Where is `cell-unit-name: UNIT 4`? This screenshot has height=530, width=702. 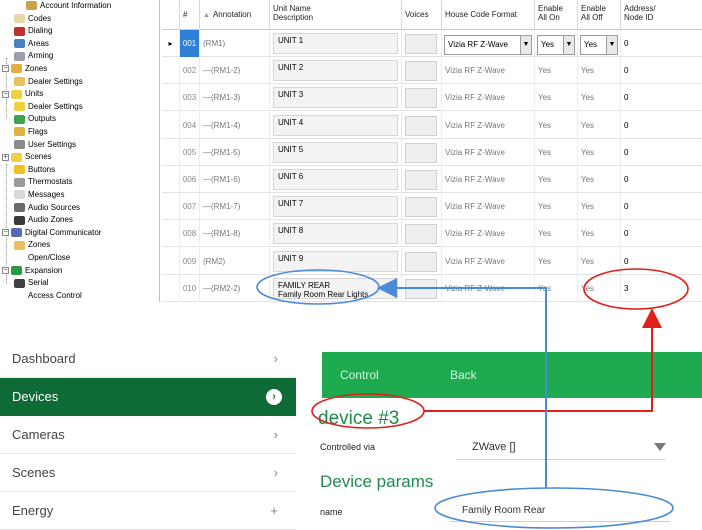
cell-unit-name: UNIT 4 is located at coordinates (336, 125).